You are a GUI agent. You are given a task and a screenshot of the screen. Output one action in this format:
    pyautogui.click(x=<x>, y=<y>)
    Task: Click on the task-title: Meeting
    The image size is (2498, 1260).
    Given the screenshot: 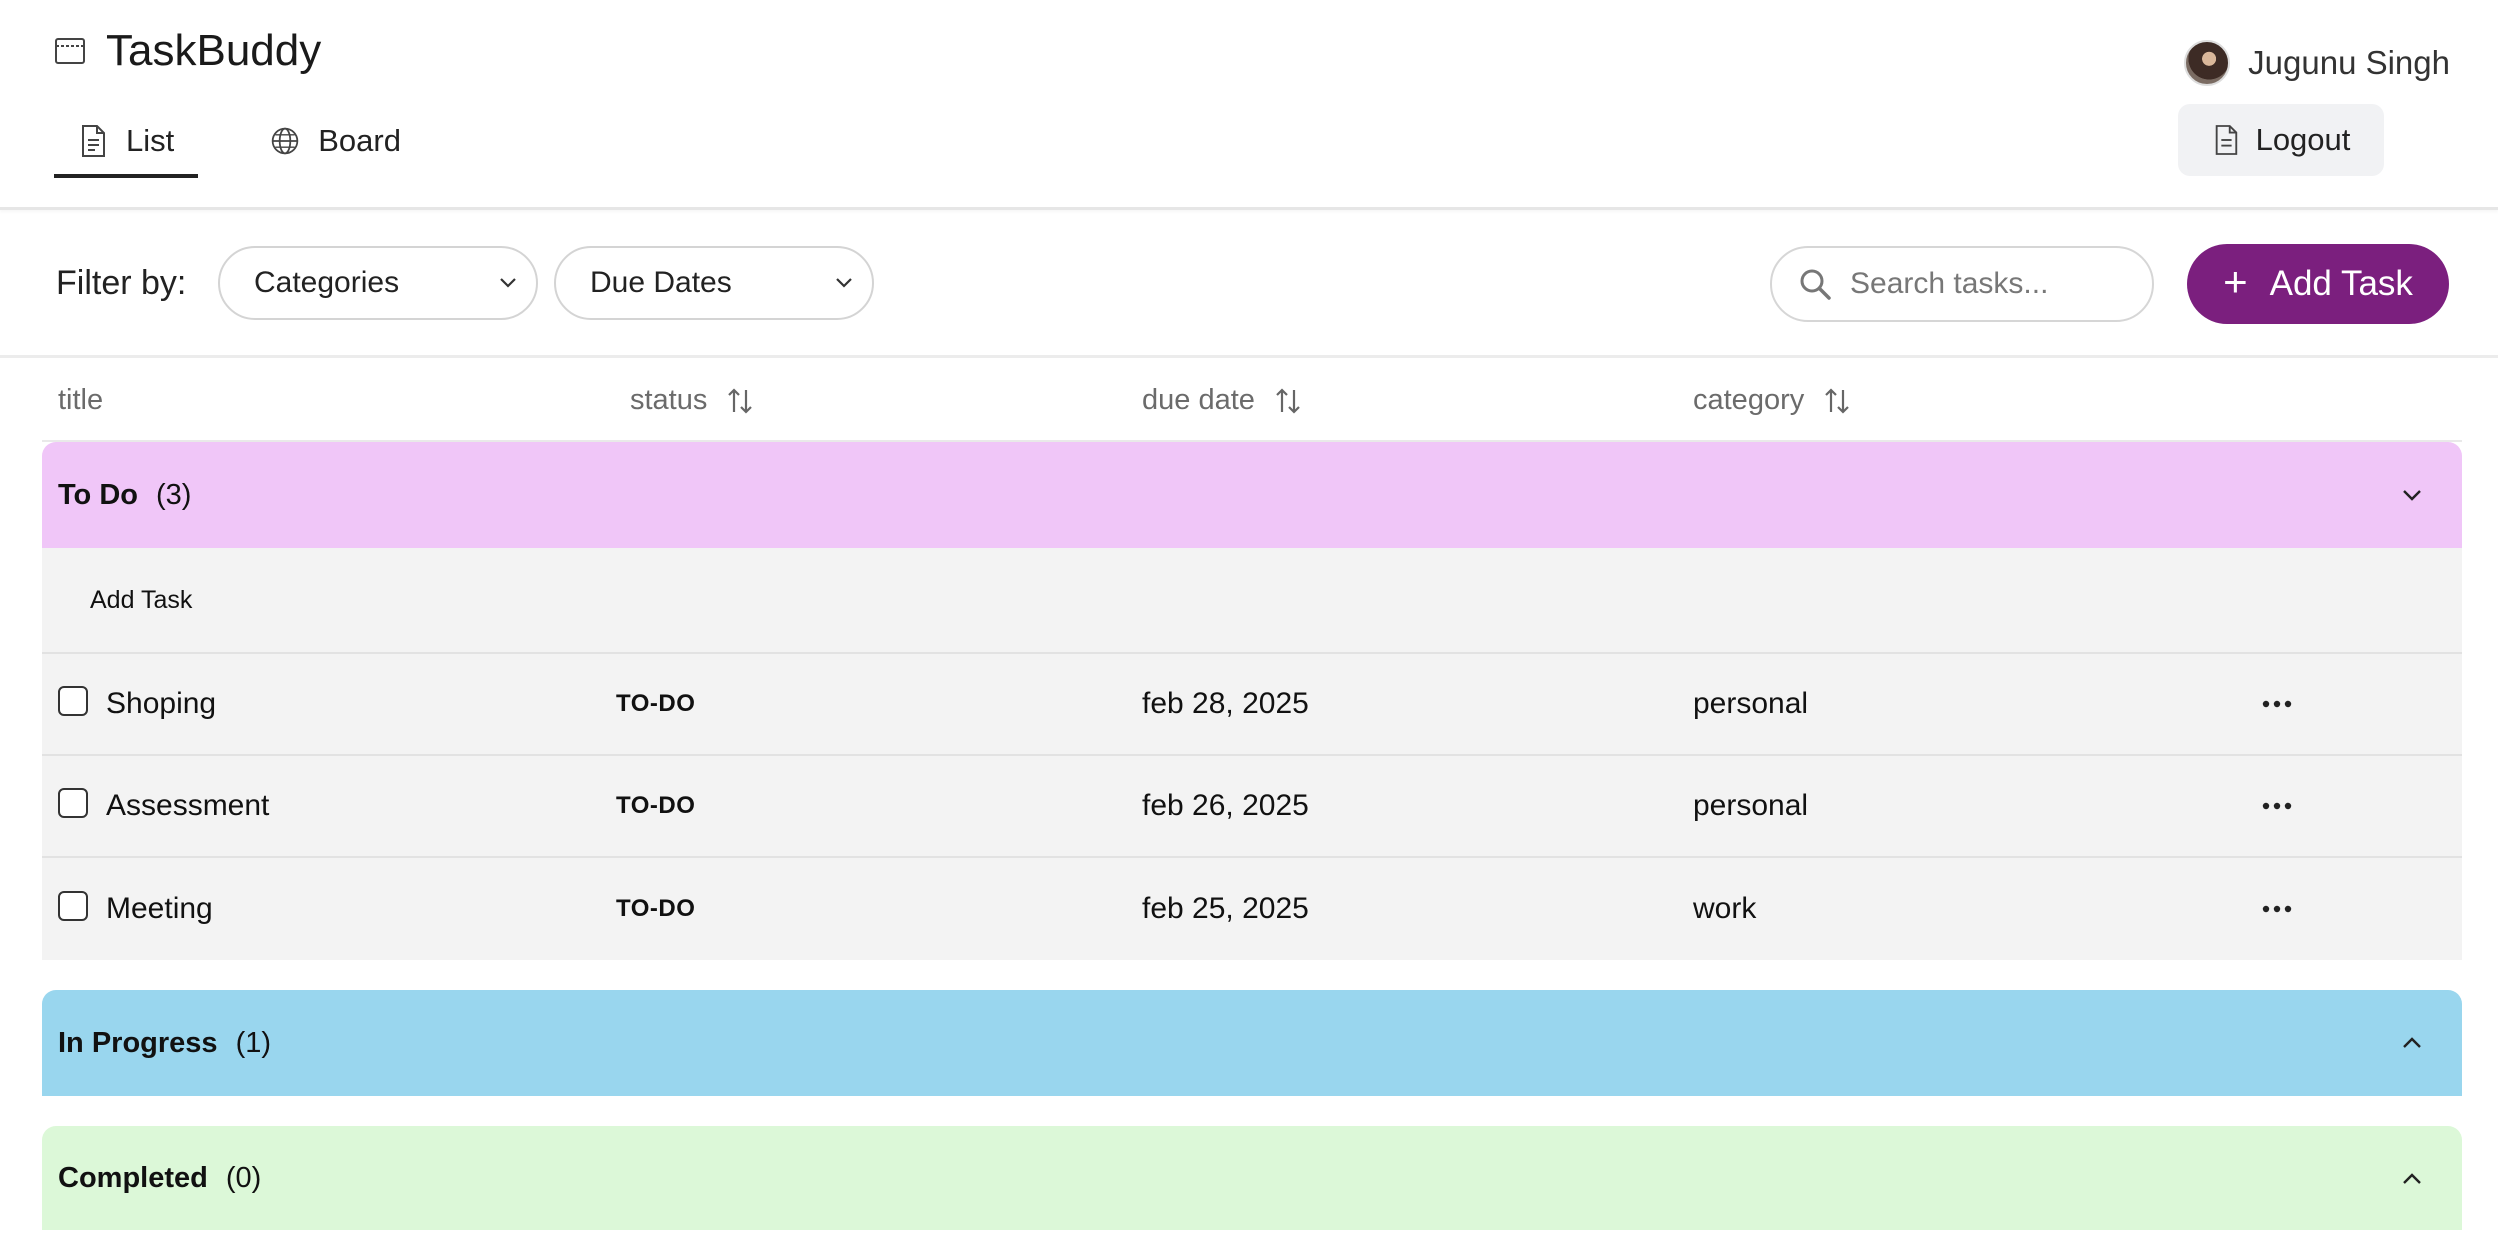 What is the action you would take?
    pyautogui.click(x=159, y=908)
    